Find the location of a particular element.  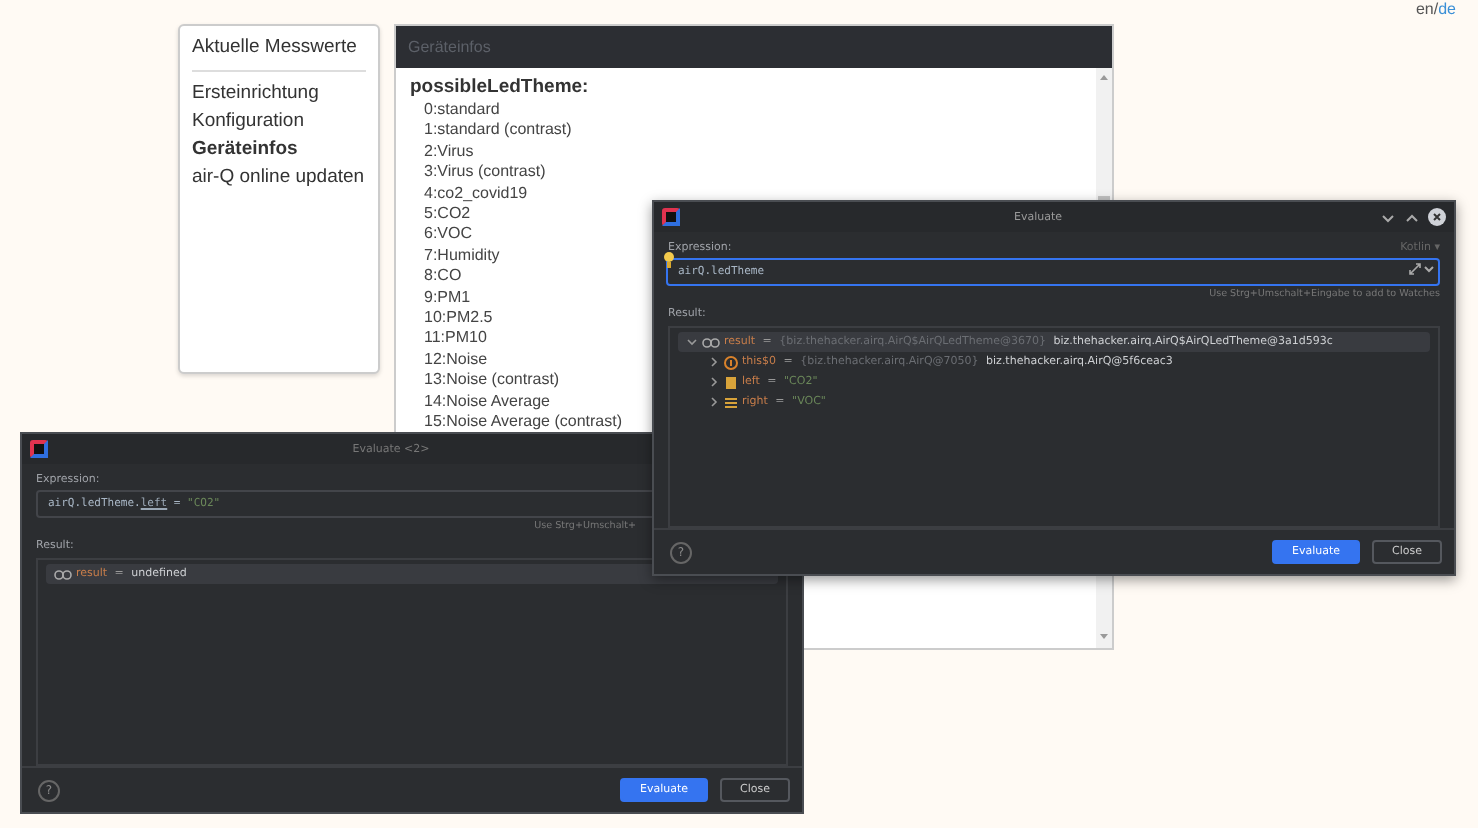

list-item: 5:CO2 is located at coordinates (447, 214).